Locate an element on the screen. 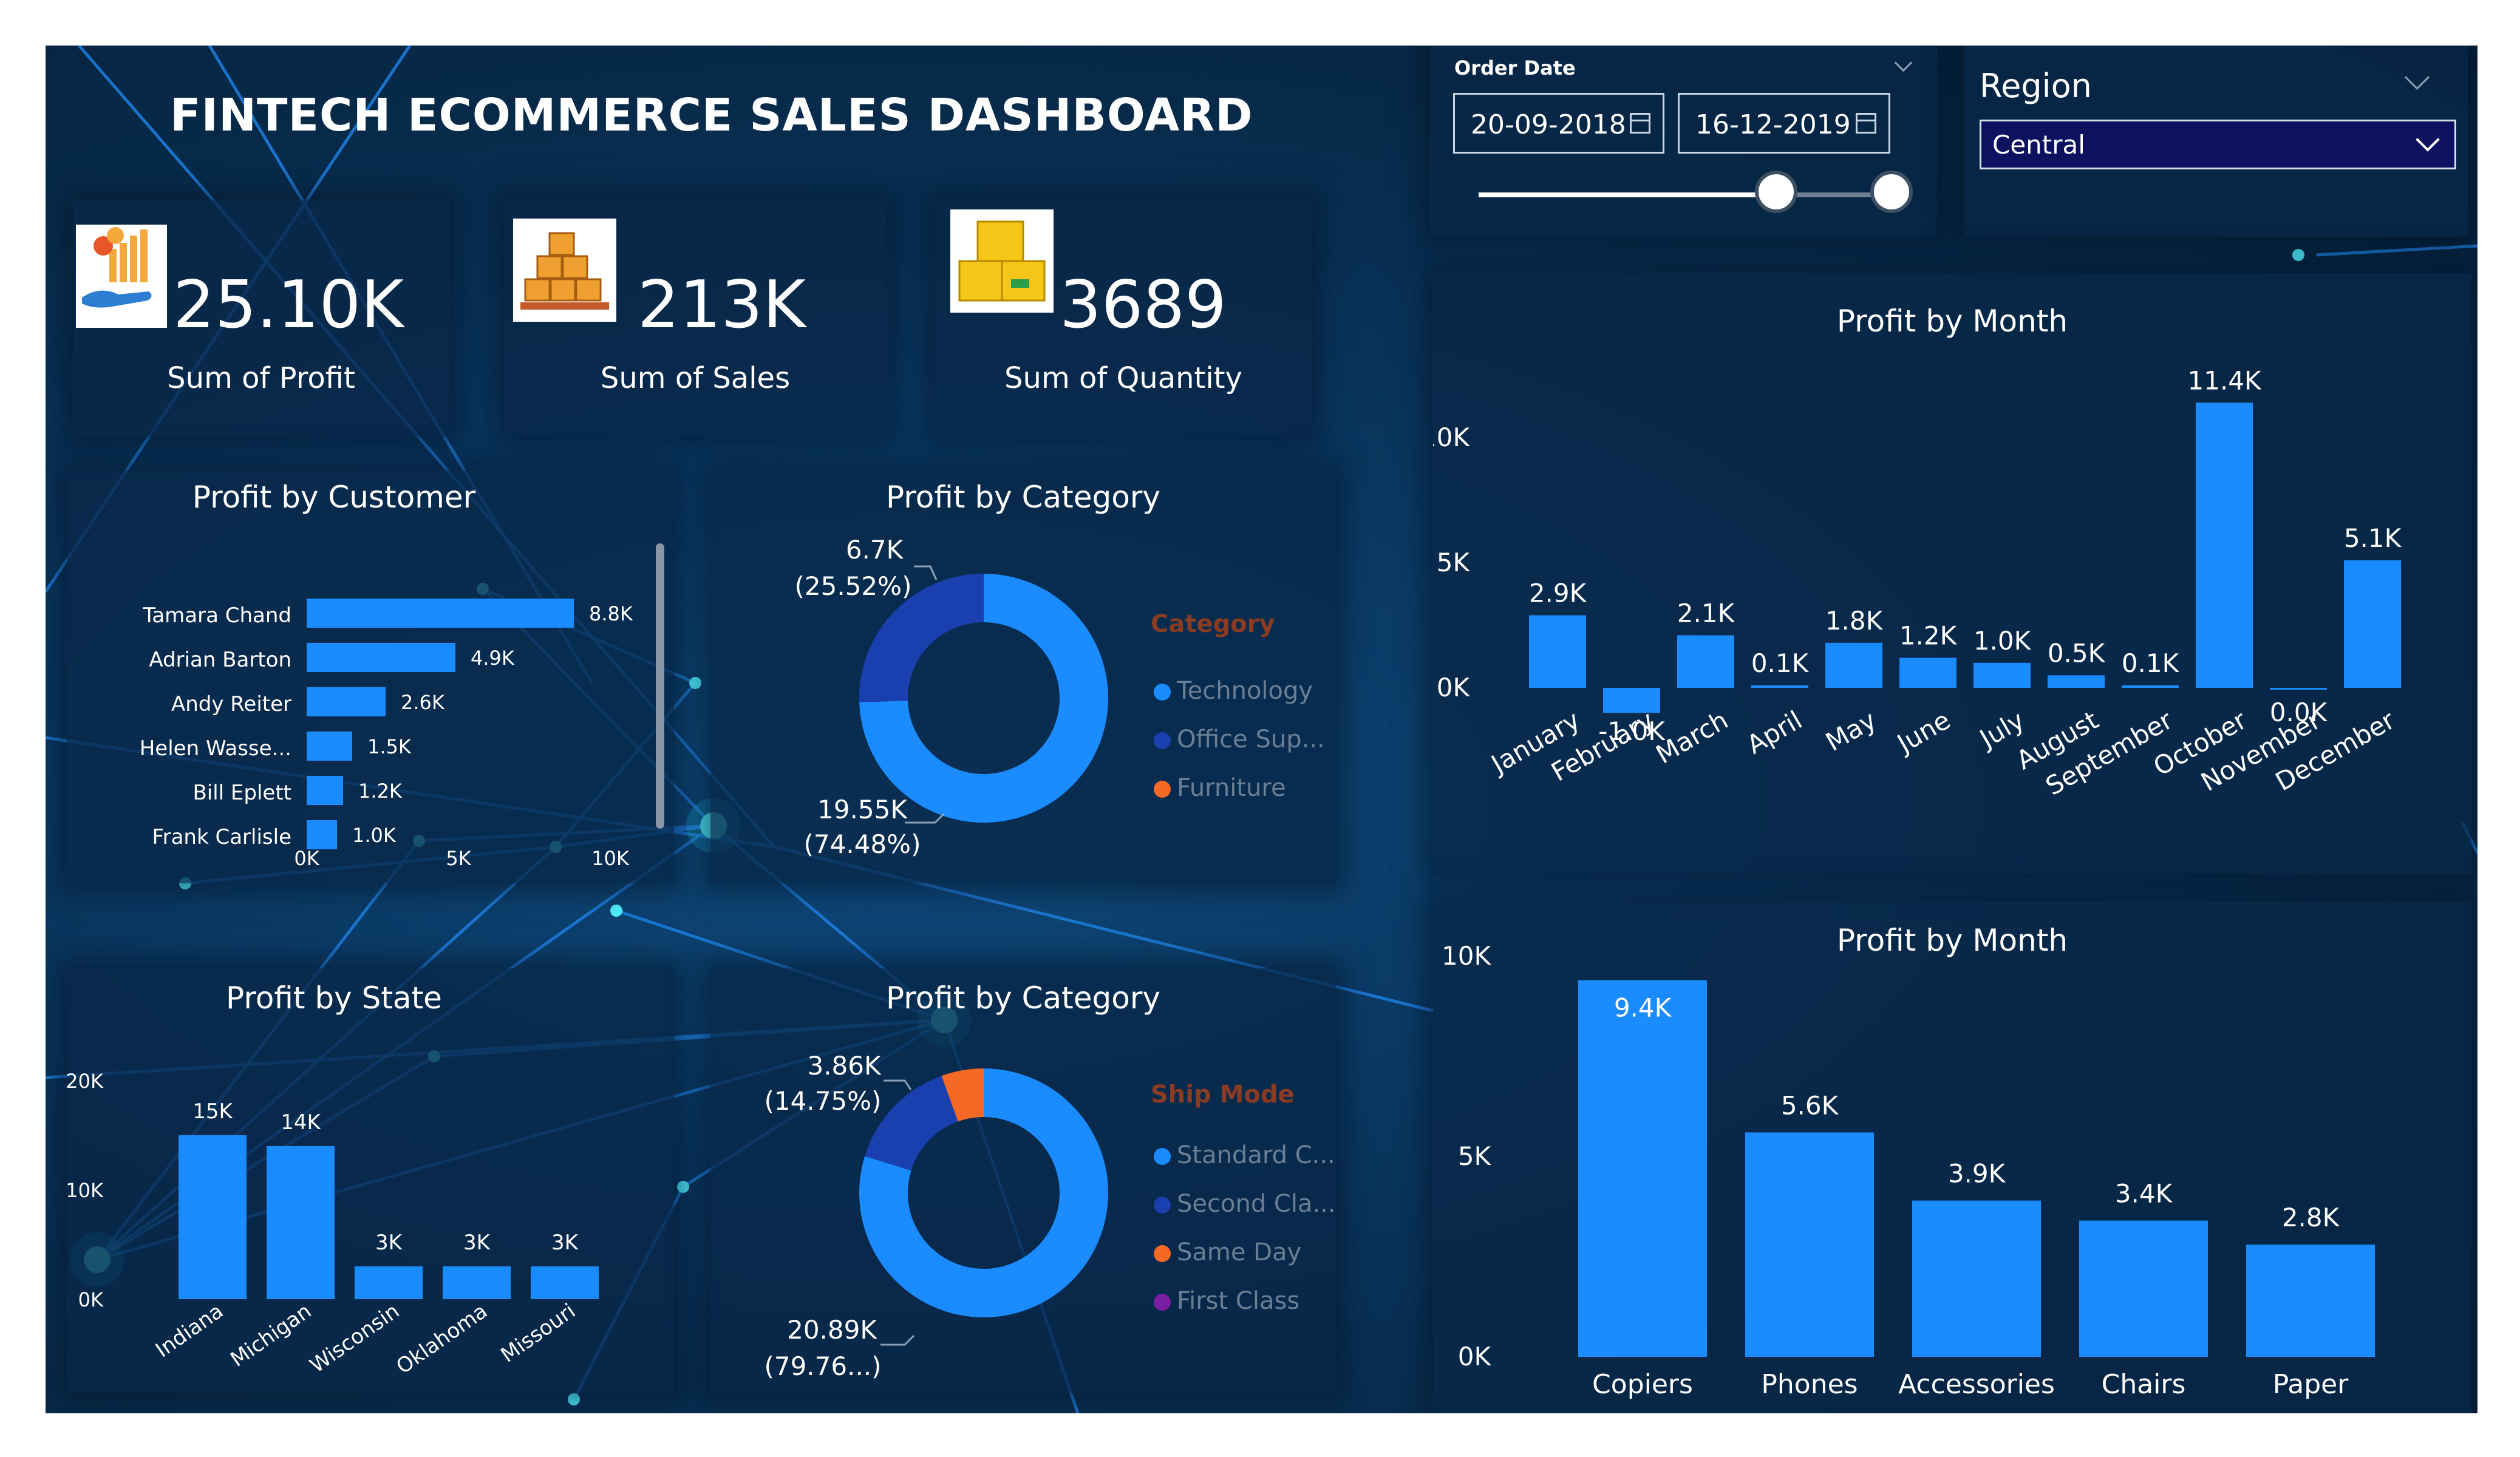 This screenshot has width=2520, height=1457. donut-percent-label: (74.48%) is located at coordinates (862, 844).